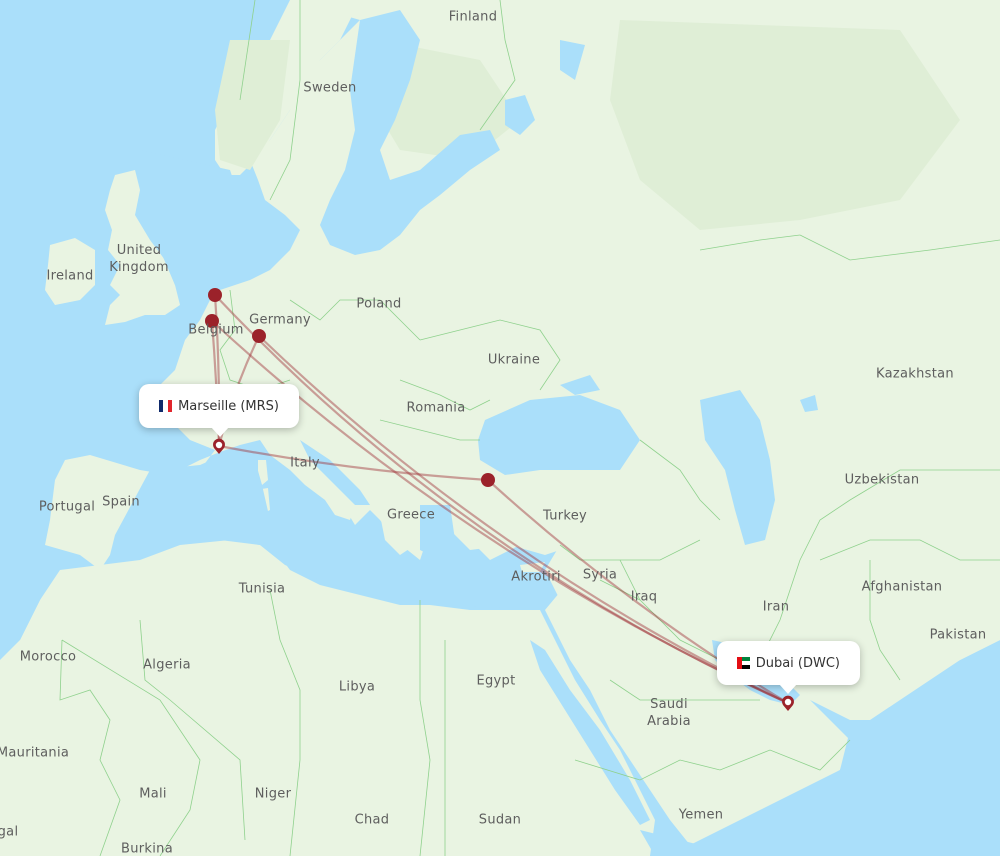 The image size is (1000, 856). What do you see at coordinates (436, 408) in the screenshot?
I see `label-romania: Romania` at bounding box center [436, 408].